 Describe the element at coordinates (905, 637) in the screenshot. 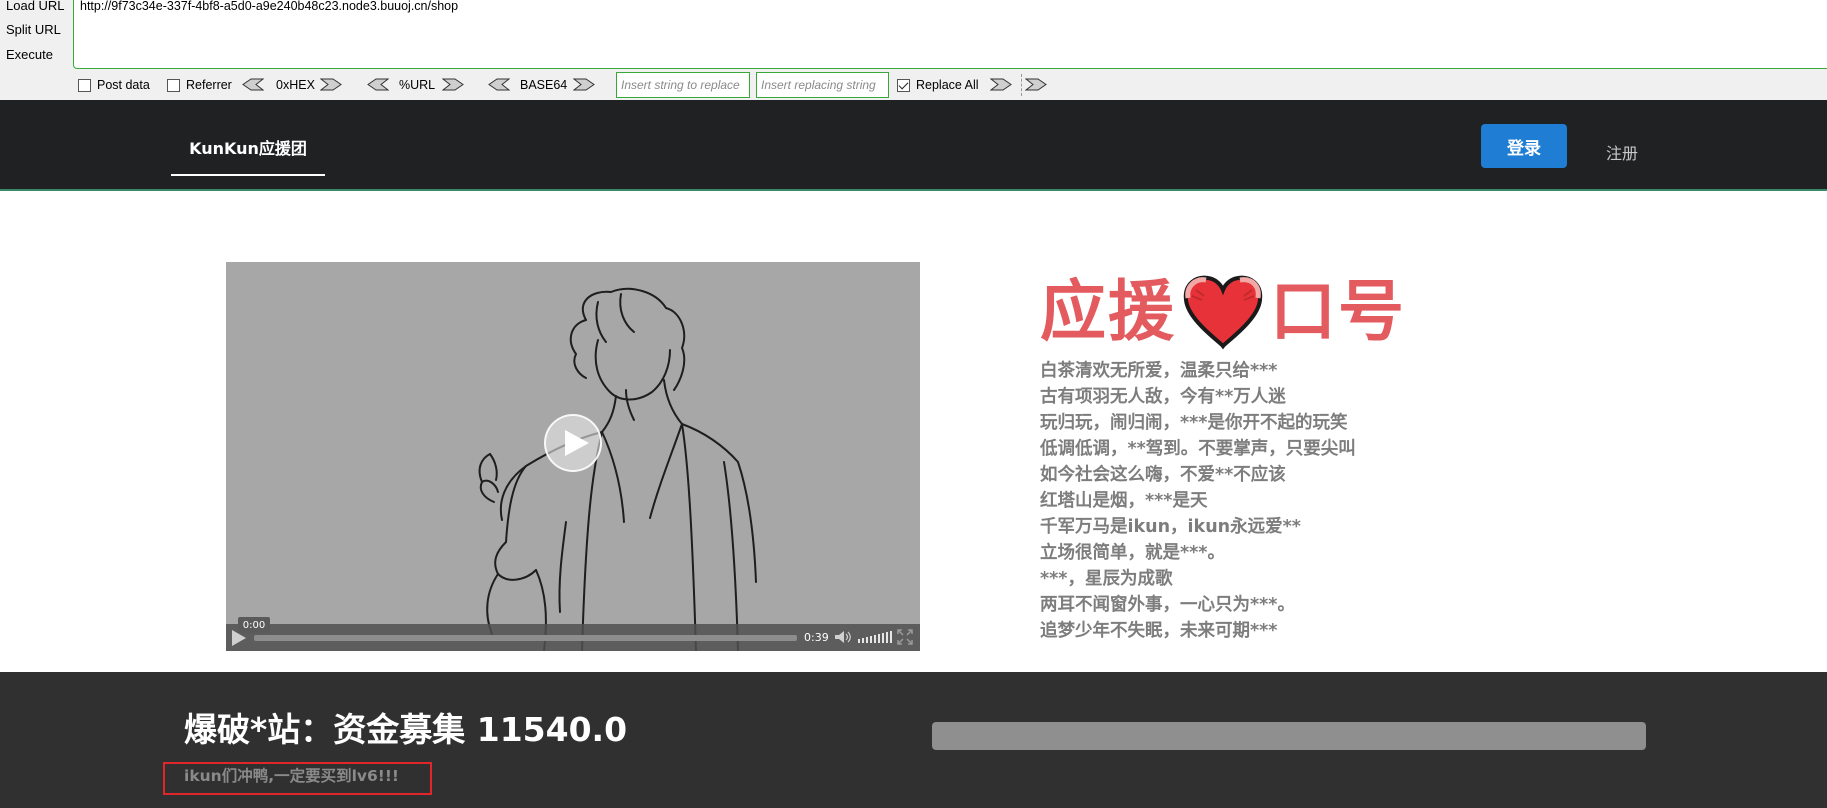

I see `fullscreen-icon` at that location.